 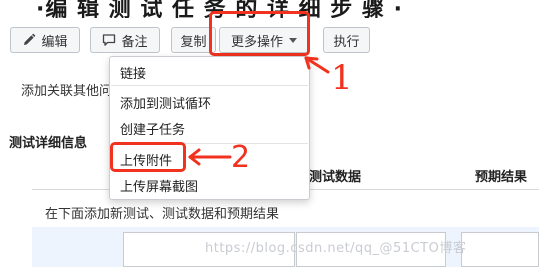 What do you see at coordinates (66, 89) in the screenshot?
I see `add-related-issue-link: 添加关联其他问题` at bounding box center [66, 89].